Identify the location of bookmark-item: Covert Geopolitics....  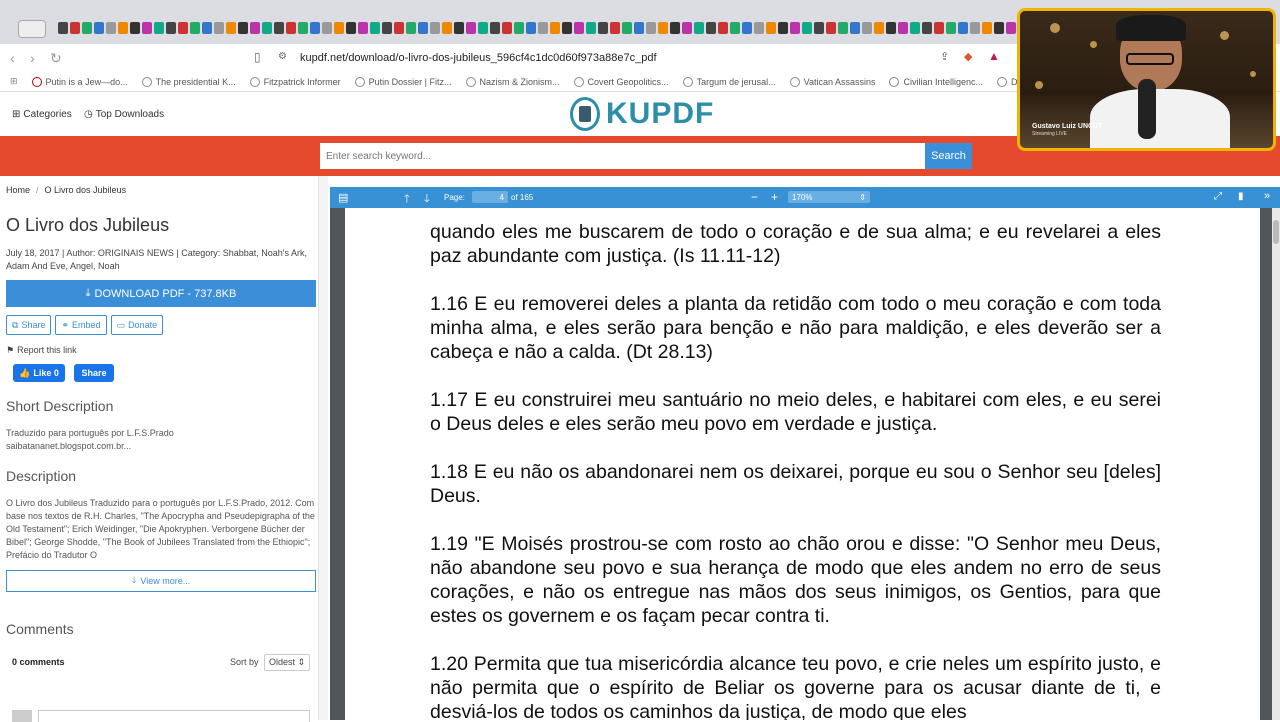
(621, 81).